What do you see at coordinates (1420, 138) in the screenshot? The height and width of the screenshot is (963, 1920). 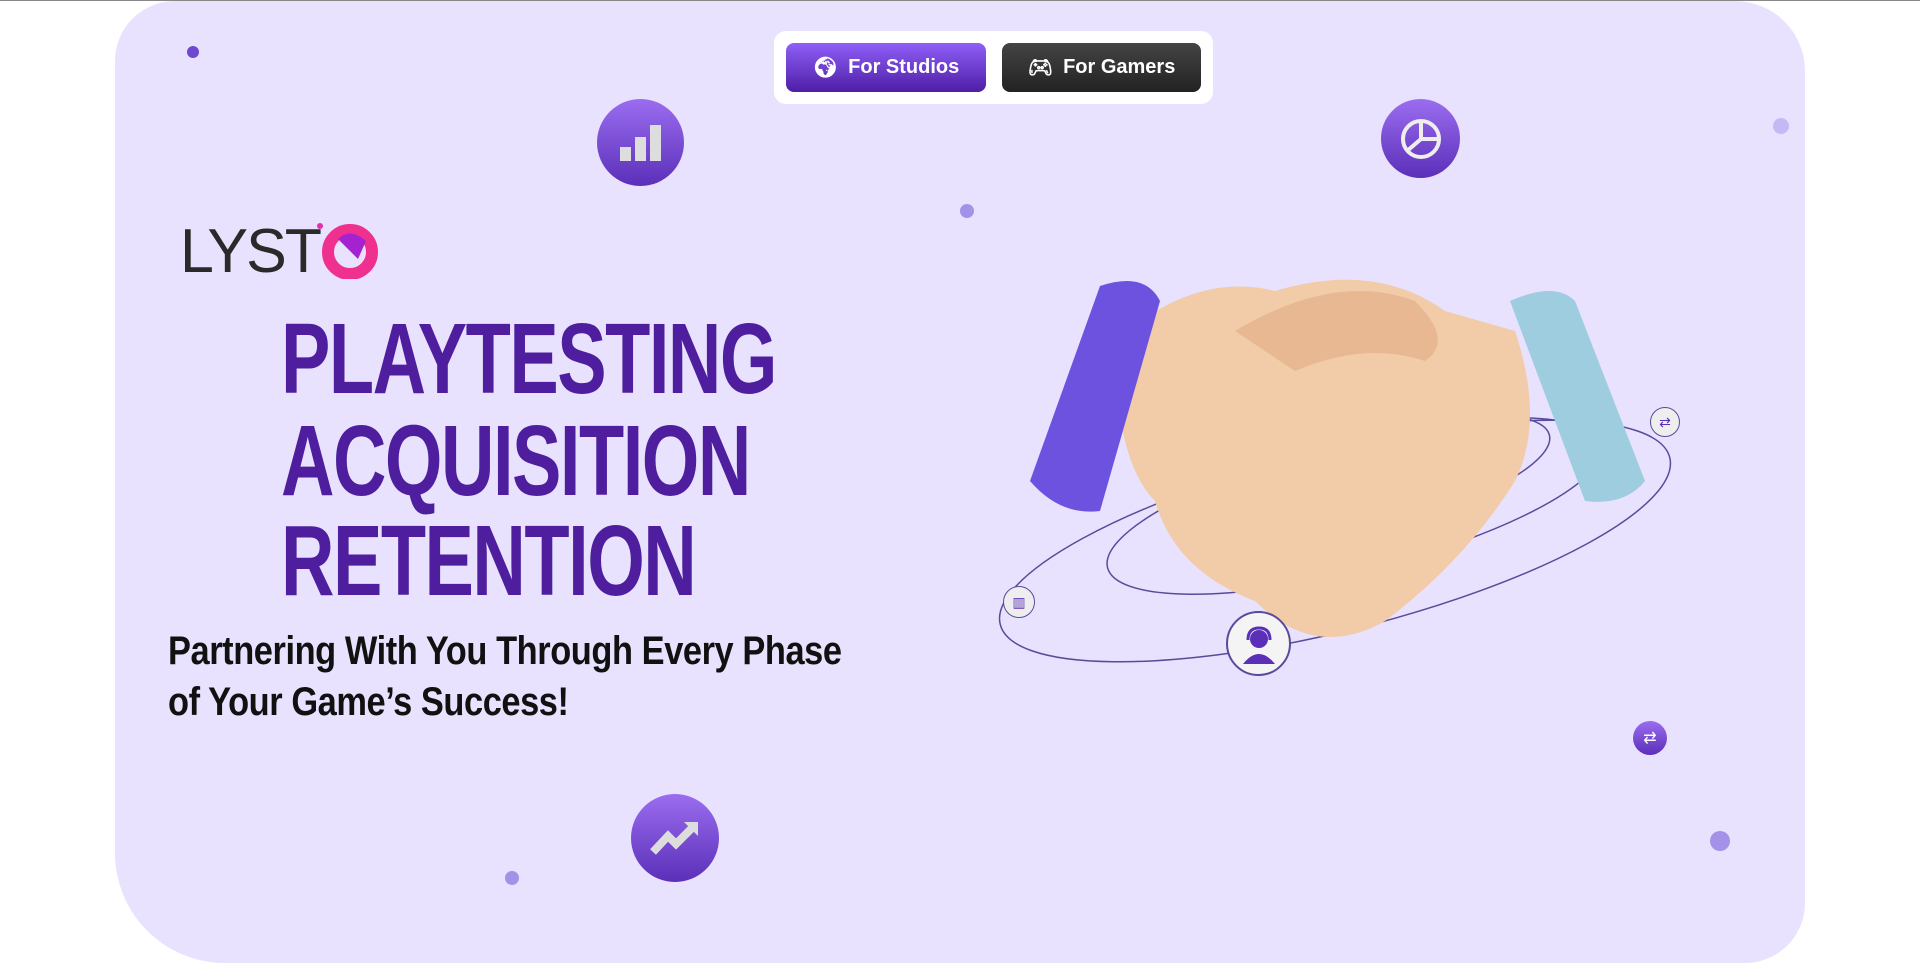 I see `pie-chart-icon` at bounding box center [1420, 138].